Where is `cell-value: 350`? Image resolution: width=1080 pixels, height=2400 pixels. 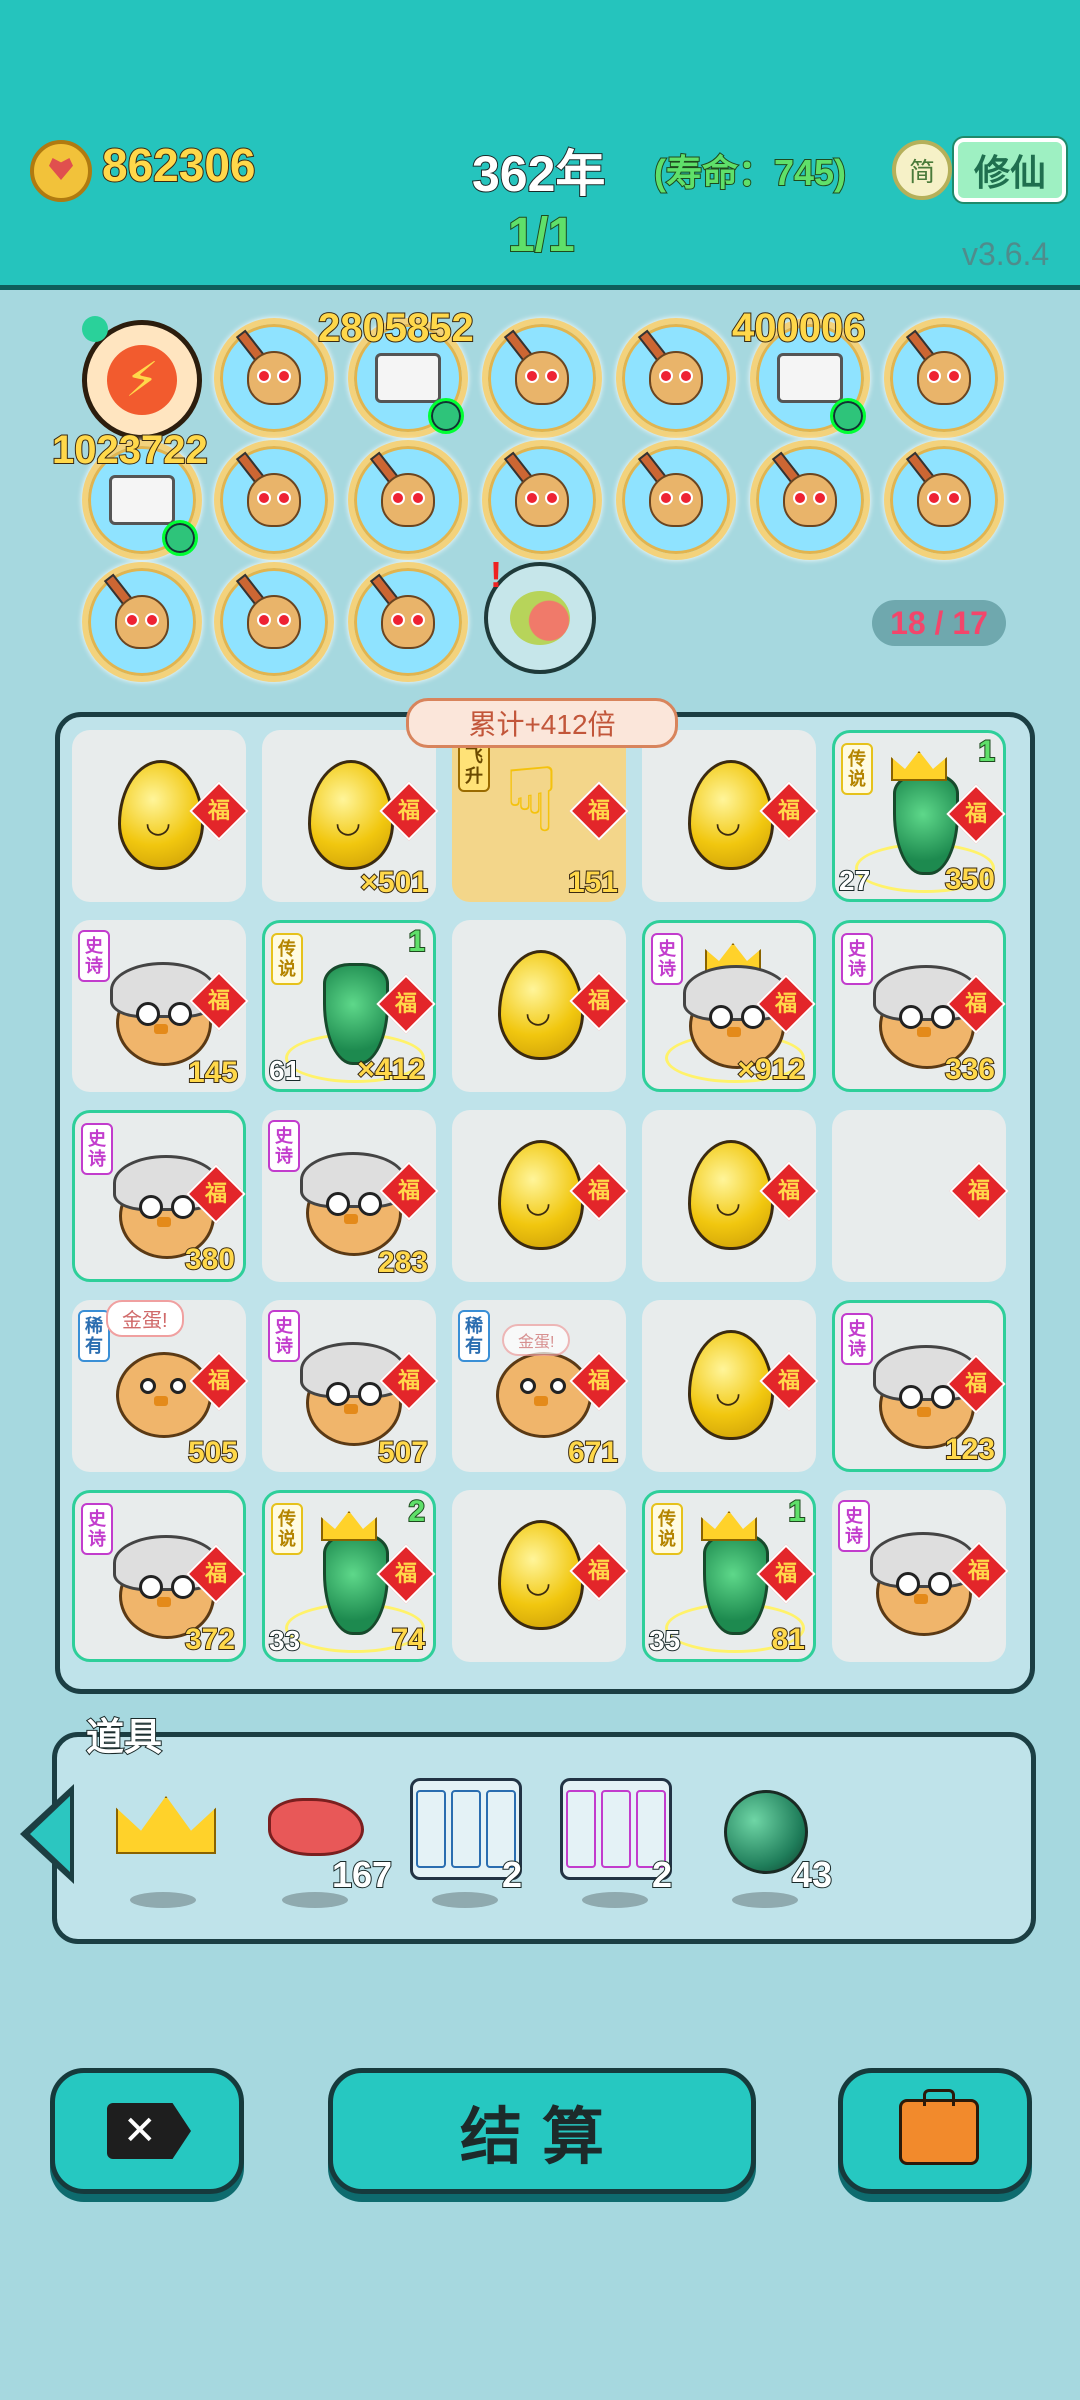
cell-value: 350 is located at coordinates (970, 879).